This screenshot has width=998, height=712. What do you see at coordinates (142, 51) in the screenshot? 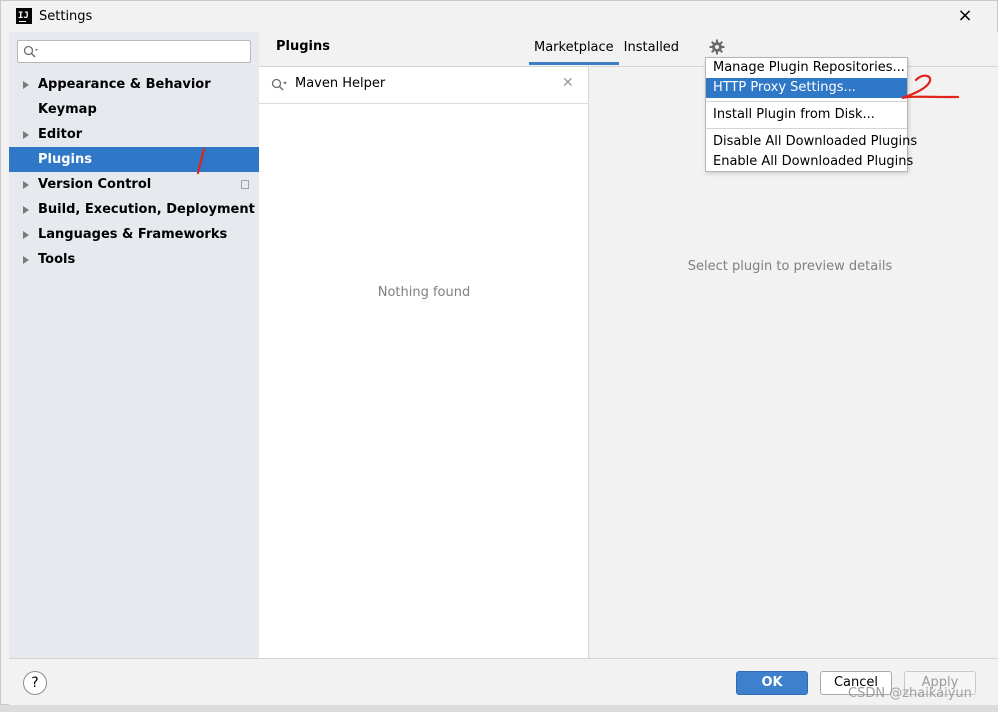
I see `settings-search-input` at bounding box center [142, 51].